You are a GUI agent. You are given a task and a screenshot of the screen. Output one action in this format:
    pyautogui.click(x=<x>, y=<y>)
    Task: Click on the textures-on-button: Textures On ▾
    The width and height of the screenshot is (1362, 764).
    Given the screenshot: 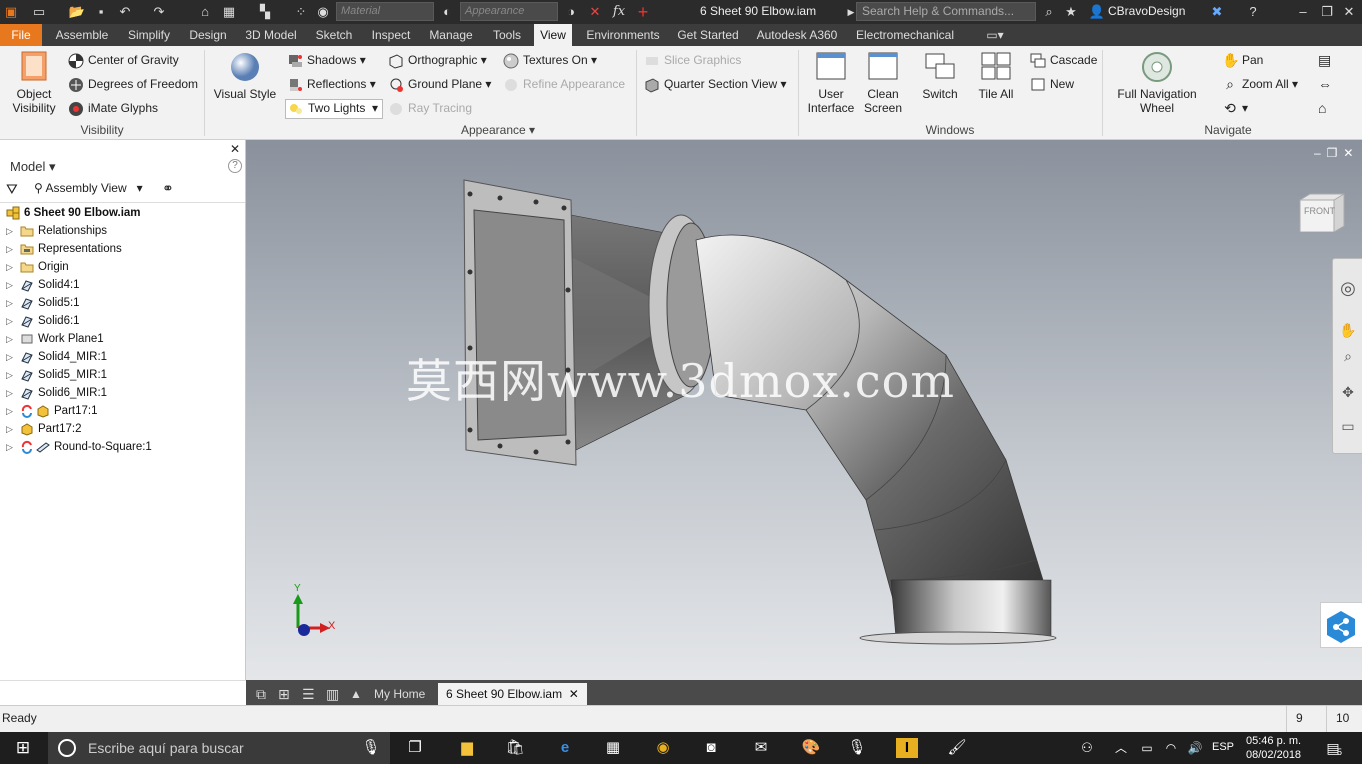 What is the action you would take?
    pyautogui.click(x=550, y=61)
    